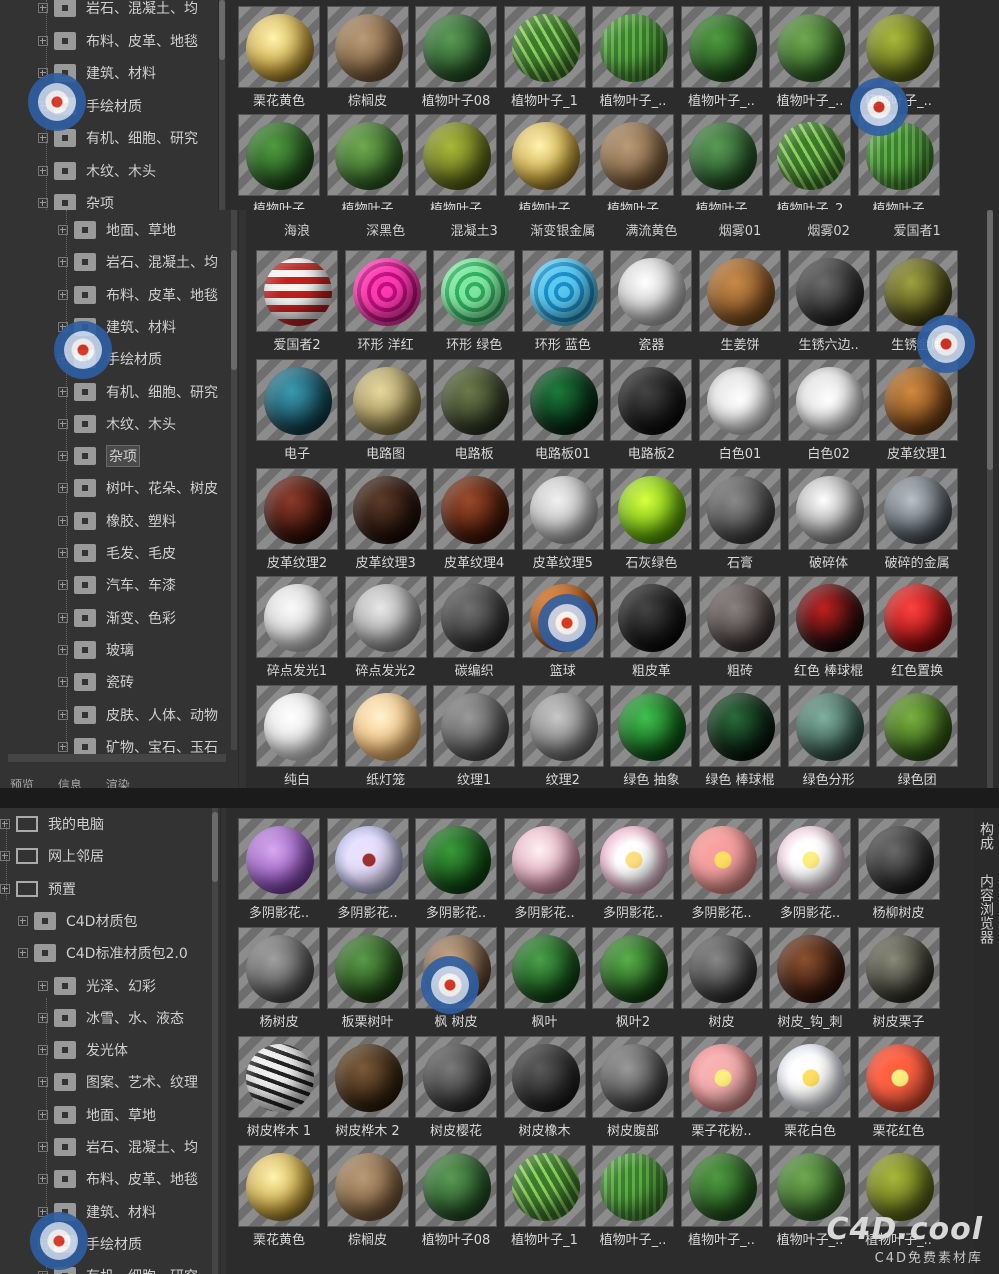  I want to click on tree-item: 瓷砖, so click(96, 682).